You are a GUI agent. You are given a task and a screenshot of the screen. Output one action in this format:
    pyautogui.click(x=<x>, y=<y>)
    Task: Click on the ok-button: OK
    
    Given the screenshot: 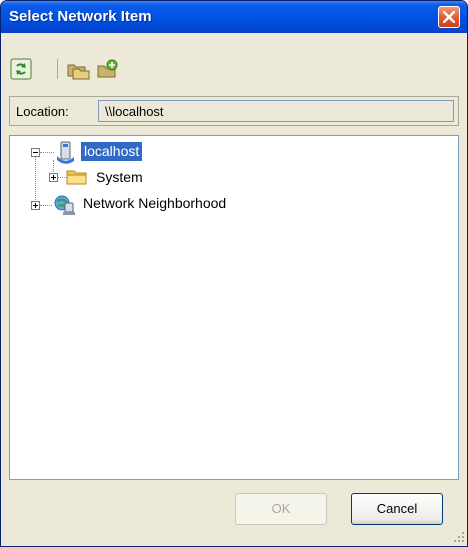 What is the action you would take?
    pyautogui.click(x=281, y=509)
    